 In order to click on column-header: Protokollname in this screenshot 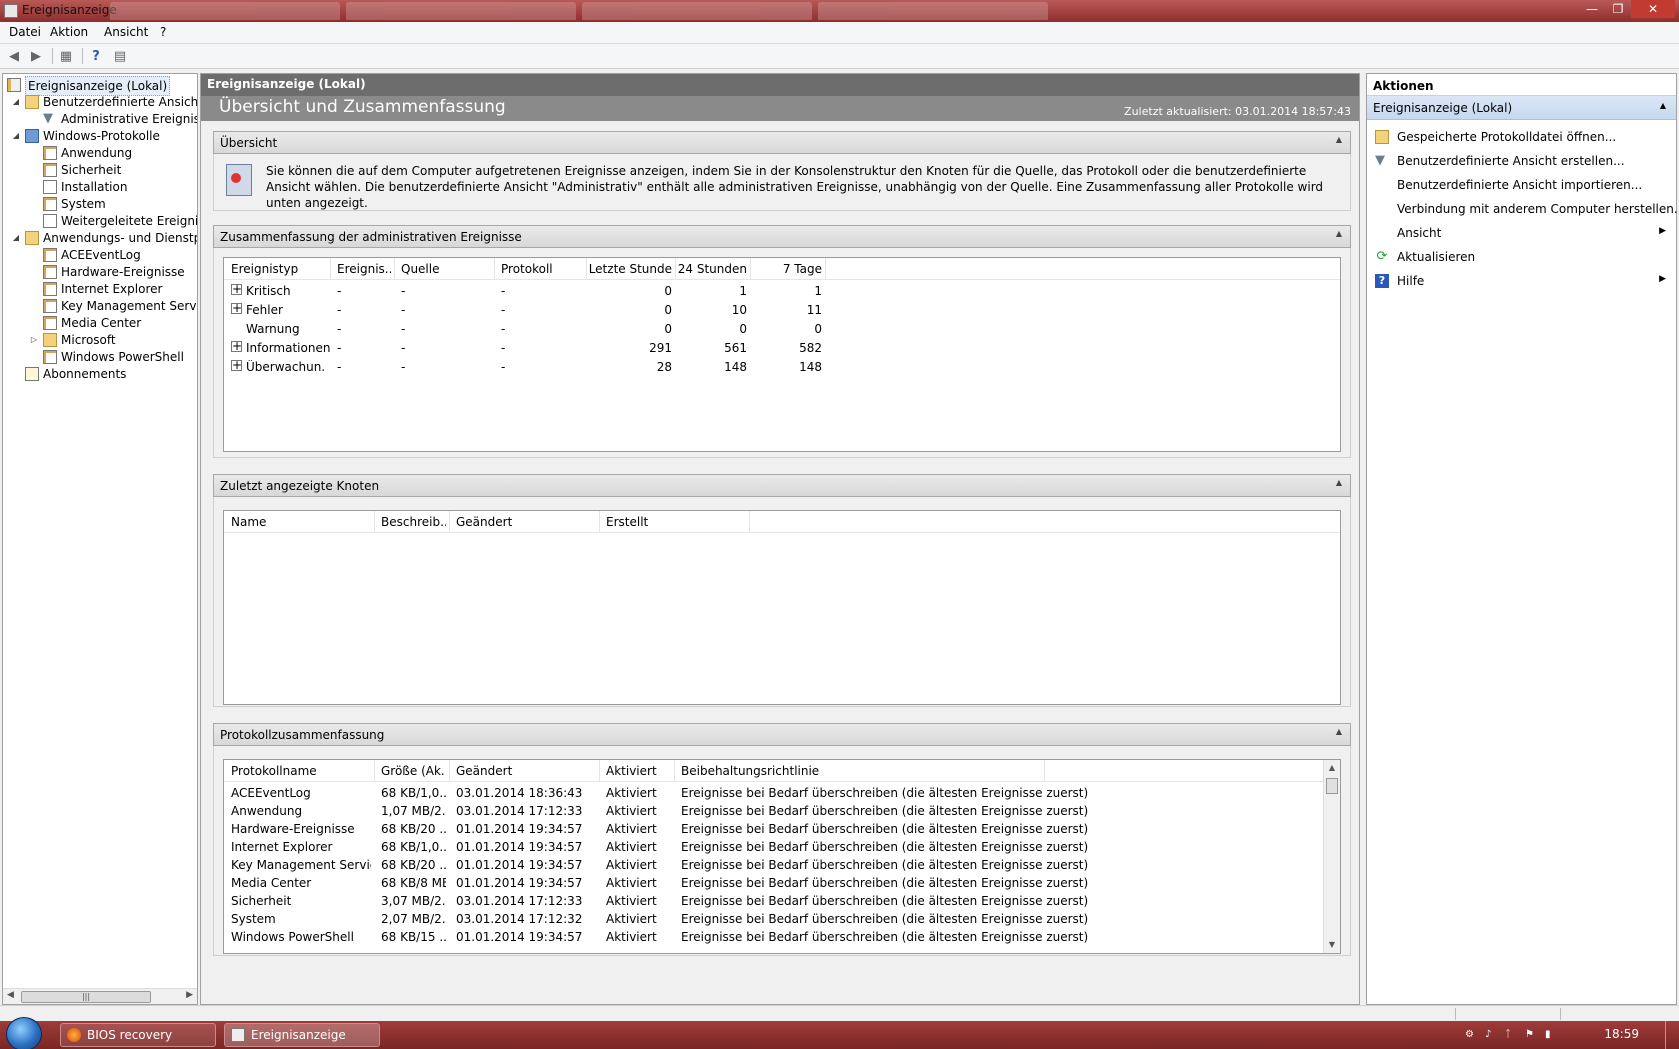, I will do `click(301, 771)`.